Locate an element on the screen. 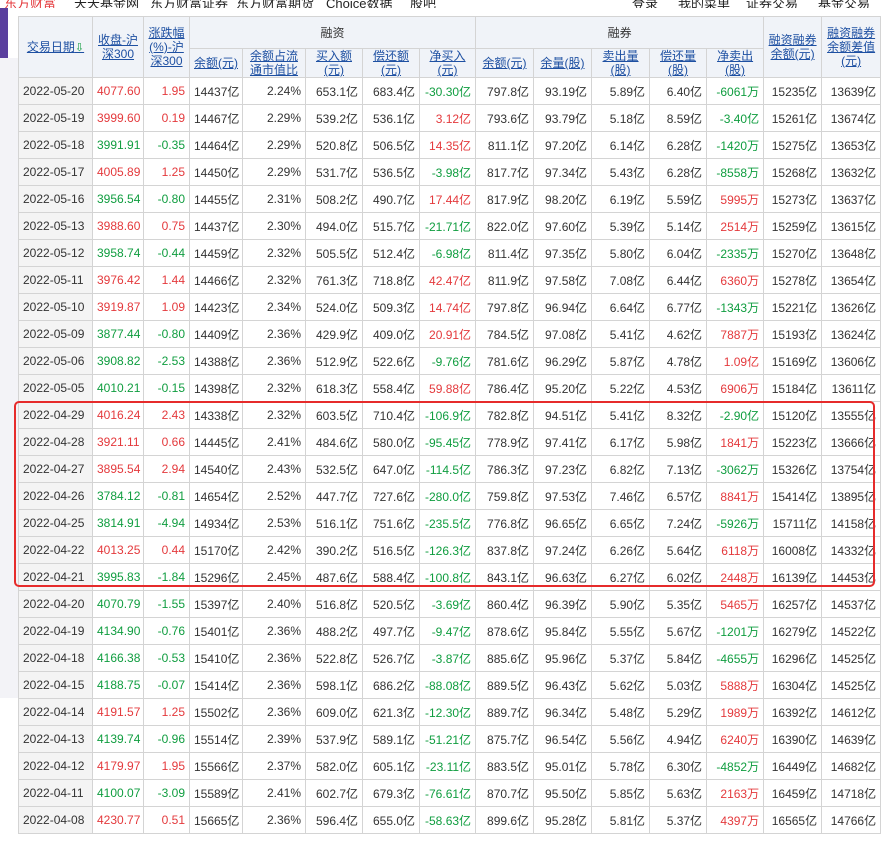 Image resolution: width=888 pixels, height=844 pixels. nav-link: Choice数据 is located at coordinates (359, 4).